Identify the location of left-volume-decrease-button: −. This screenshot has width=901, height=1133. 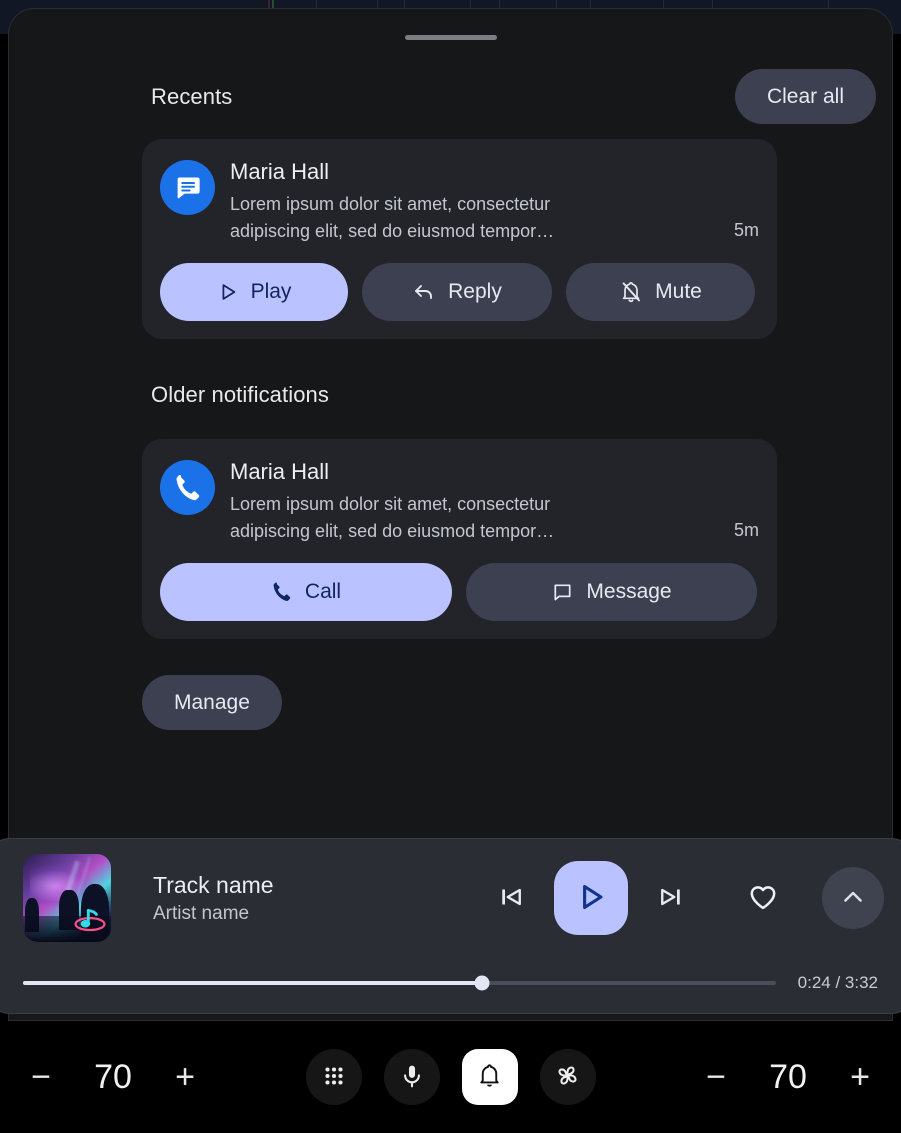
(41, 1077).